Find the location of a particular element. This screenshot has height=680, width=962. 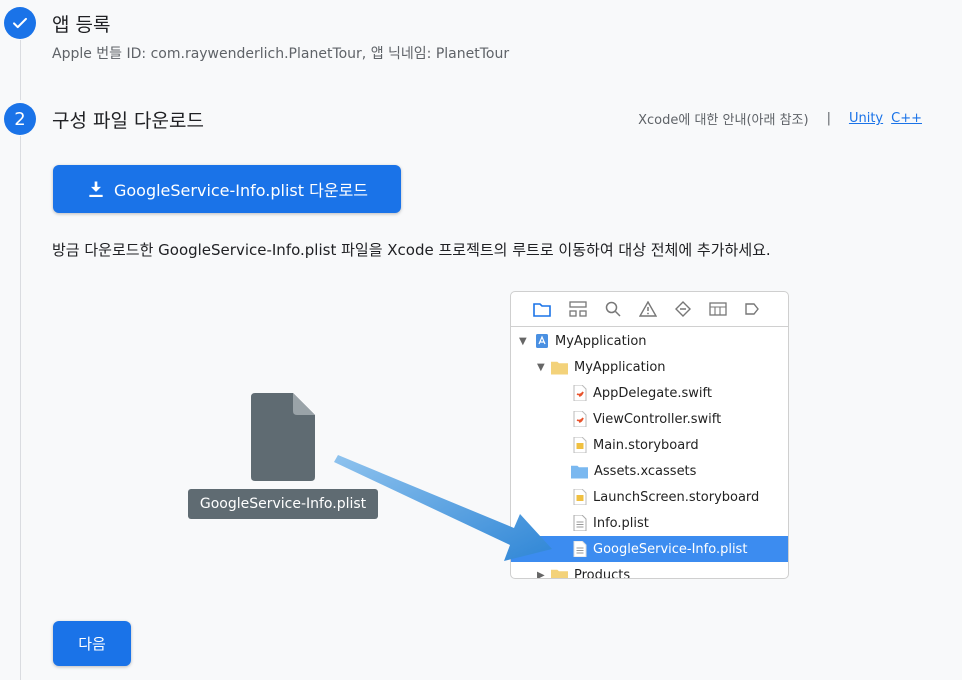

tree-item-label: ViewController.swift is located at coordinates (657, 419).